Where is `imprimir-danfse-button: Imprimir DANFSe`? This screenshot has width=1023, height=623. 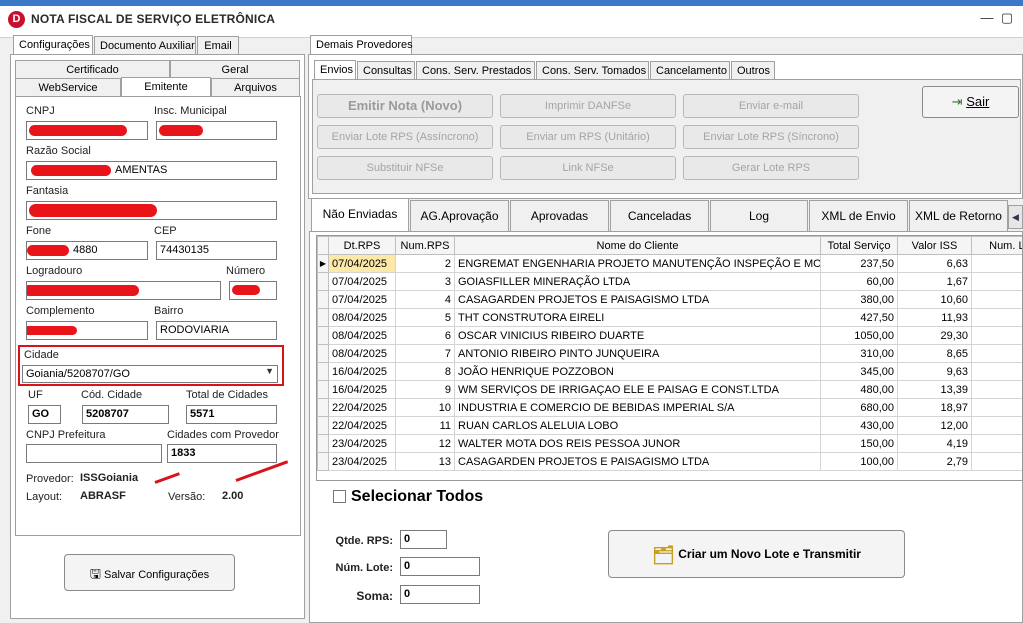
imprimir-danfse-button: Imprimir DANFSe is located at coordinates (588, 106).